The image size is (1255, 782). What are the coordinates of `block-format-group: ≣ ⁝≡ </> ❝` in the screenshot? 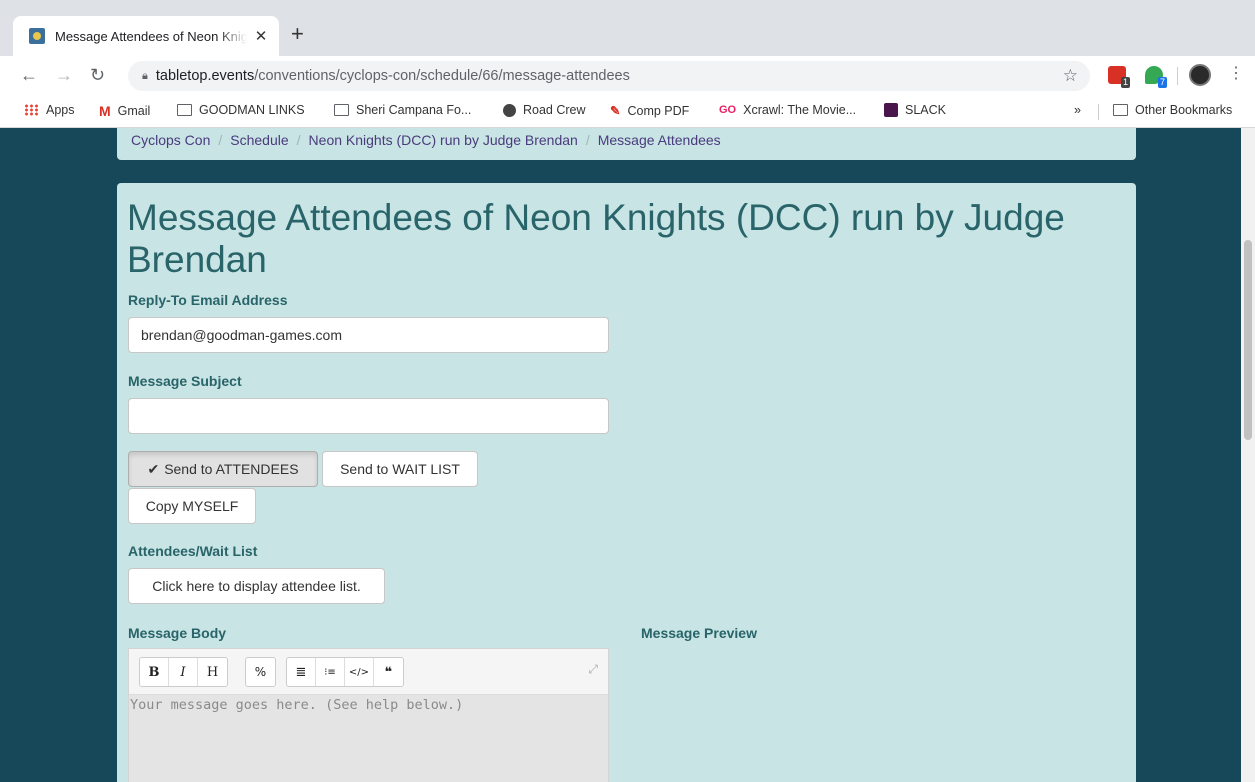 It's located at (345, 672).